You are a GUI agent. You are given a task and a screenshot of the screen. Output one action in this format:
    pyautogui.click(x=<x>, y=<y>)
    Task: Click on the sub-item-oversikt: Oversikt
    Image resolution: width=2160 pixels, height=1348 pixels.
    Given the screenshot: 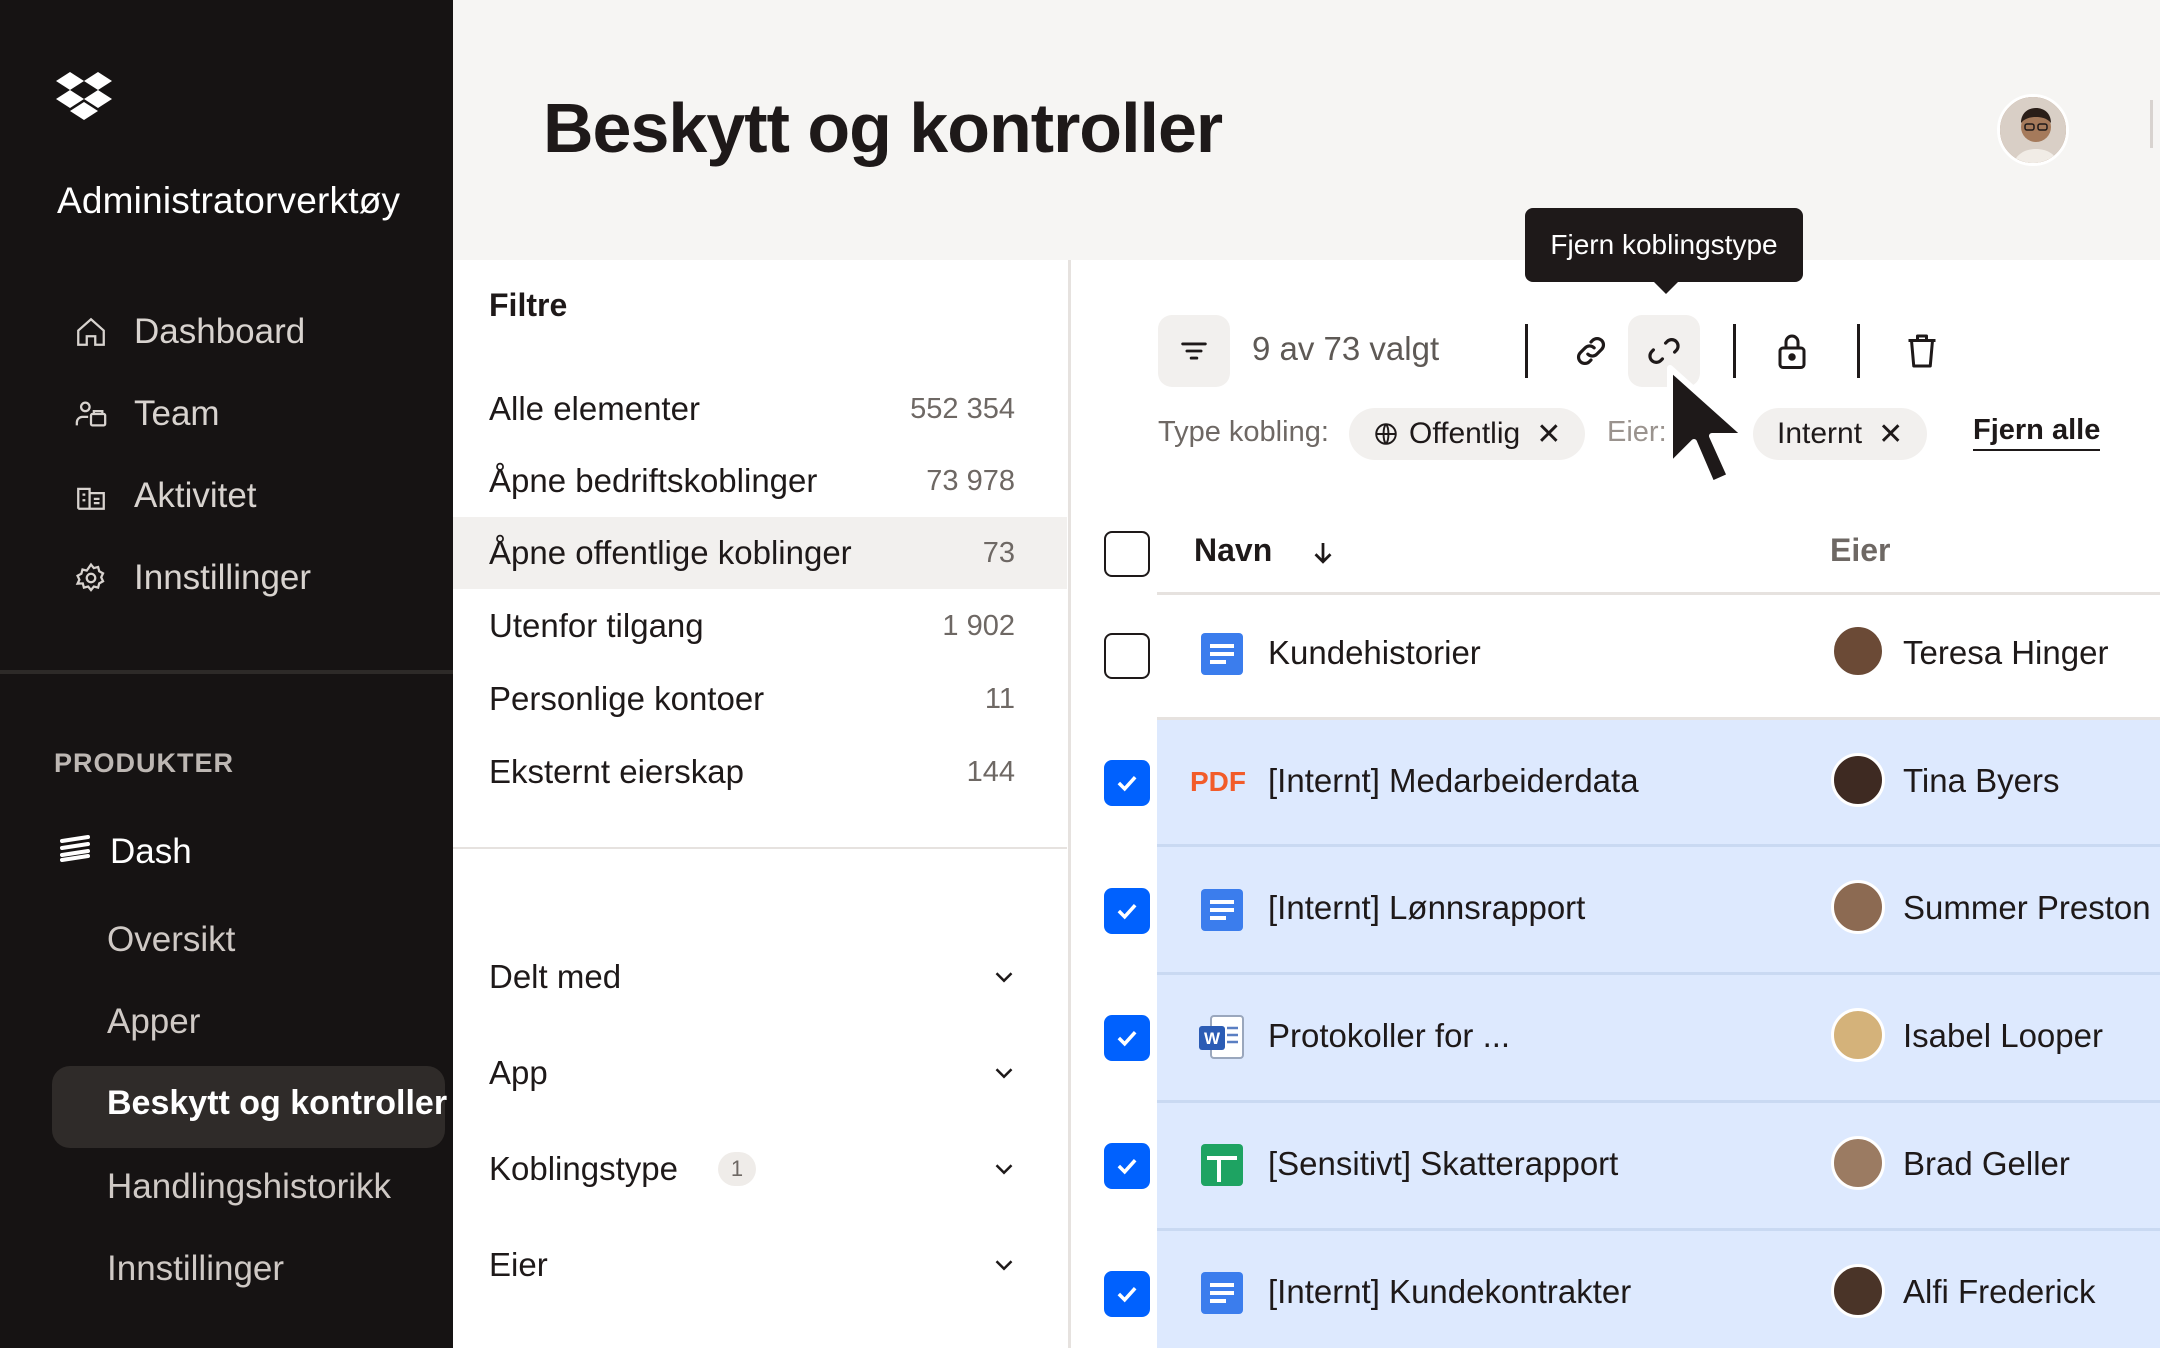 What is the action you would take?
    pyautogui.click(x=171, y=940)
    